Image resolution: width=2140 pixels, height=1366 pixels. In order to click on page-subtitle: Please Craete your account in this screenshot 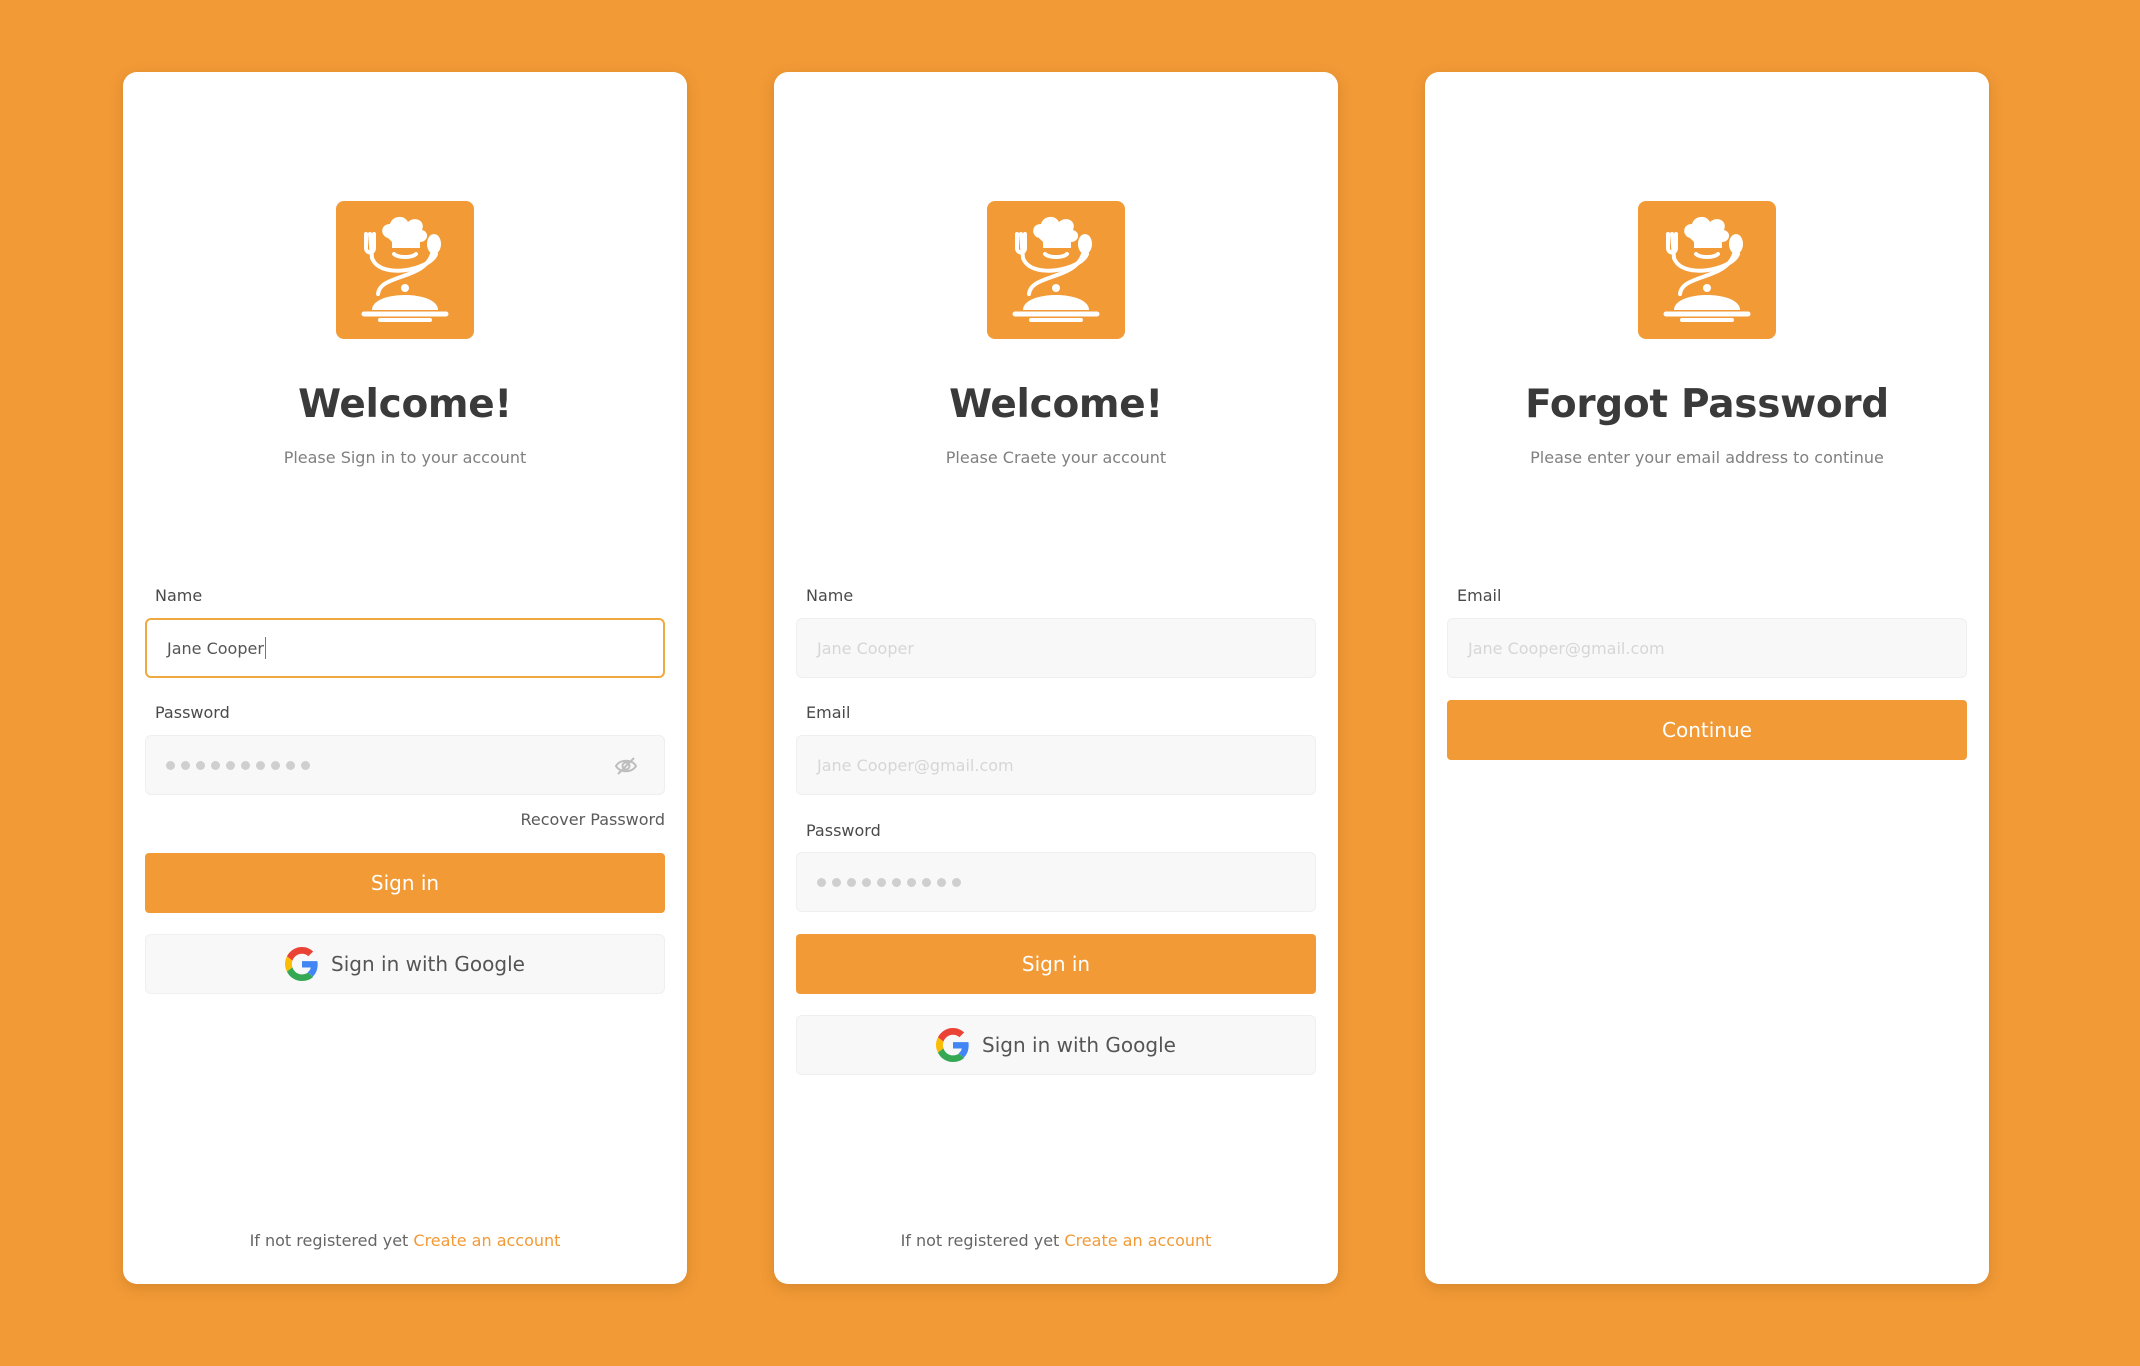, I will do `click(1056, 457)`.